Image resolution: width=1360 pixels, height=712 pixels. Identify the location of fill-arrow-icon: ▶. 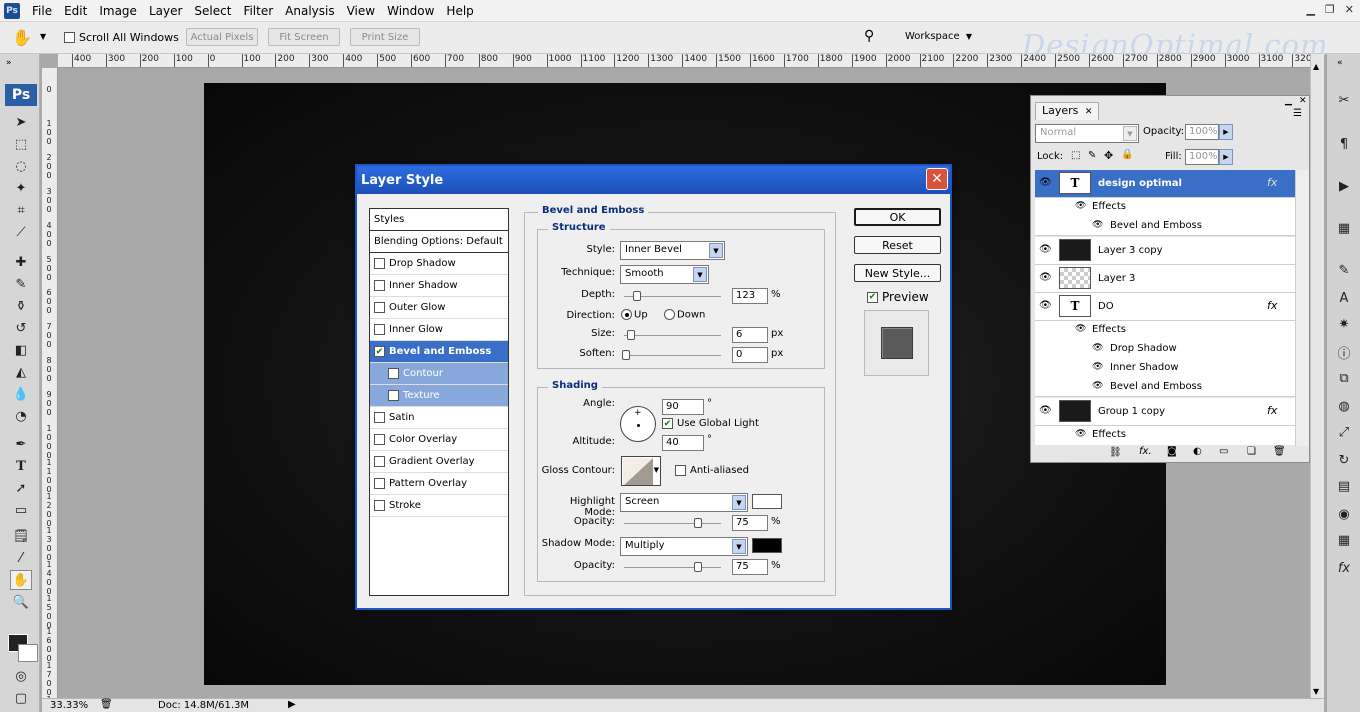
(1226, 157).